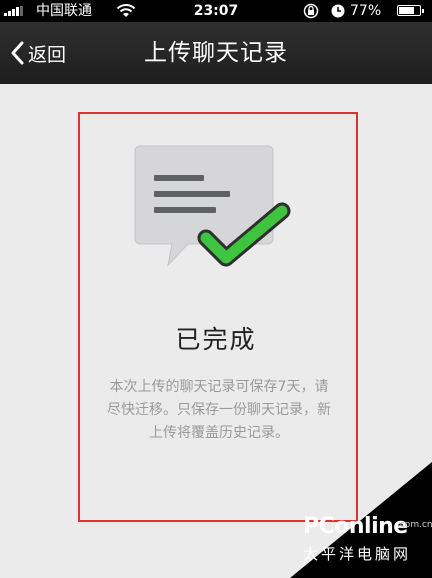  What do you see at coordinates (357, 554) in the screenshot?
I see `watermark-cn-name: 太平洋电脑网` at bounding box center [357, 554].